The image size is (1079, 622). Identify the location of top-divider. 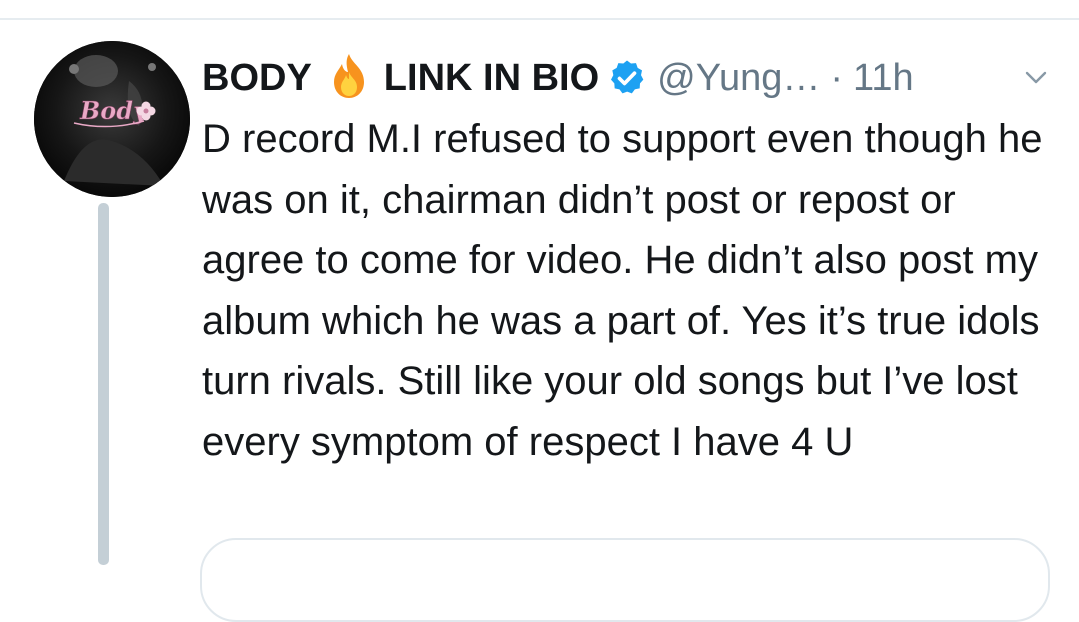
(539, 19).